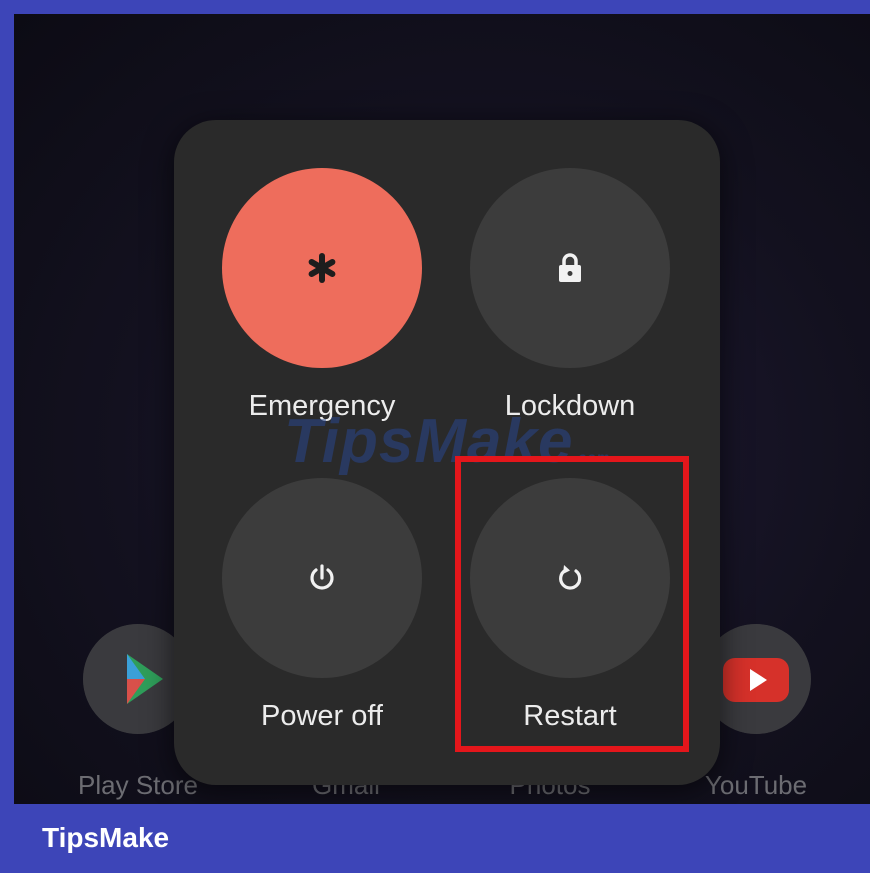 Image resolution: width=870 pixels, height=873 pixels. I want to click on emergency-button, so click(322, 268).